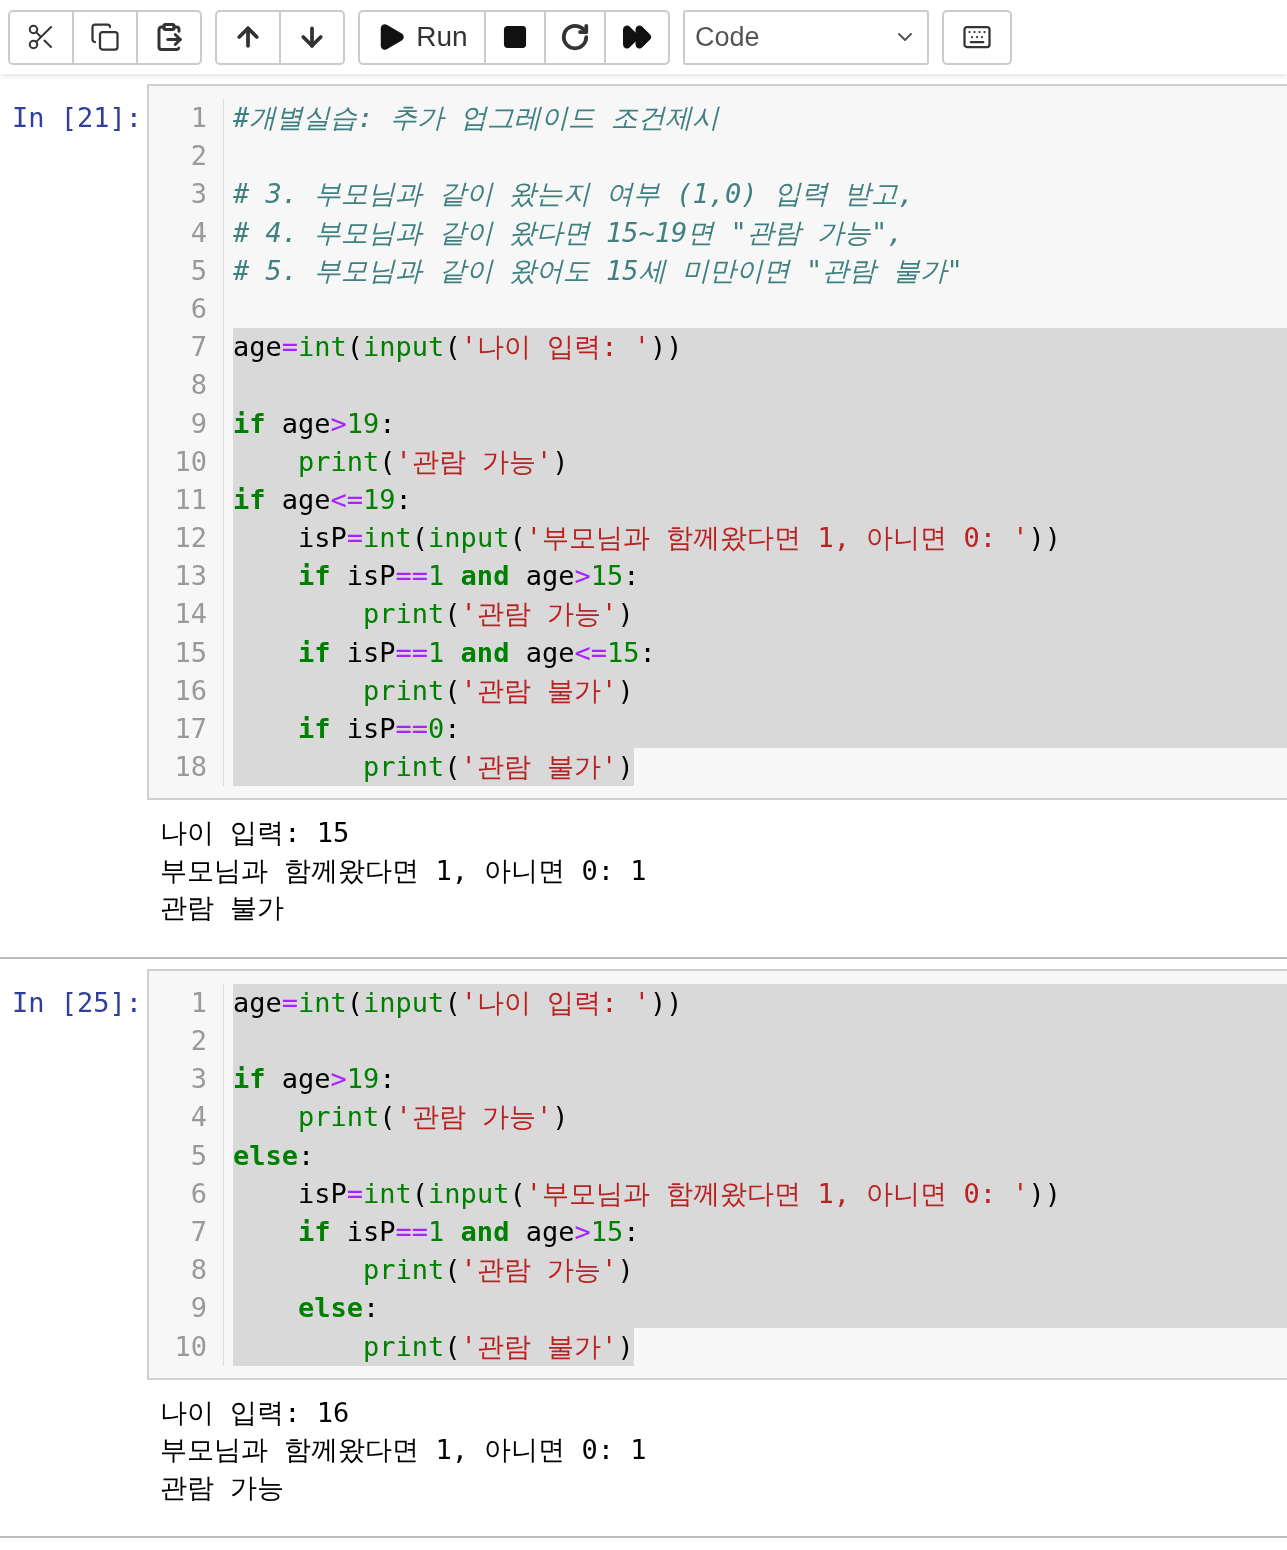 The width and height of the screenshot is (1287, 1550). Describe the element at coordinates (312, 37) in the screenshot. I see `move-down-button` at that location.